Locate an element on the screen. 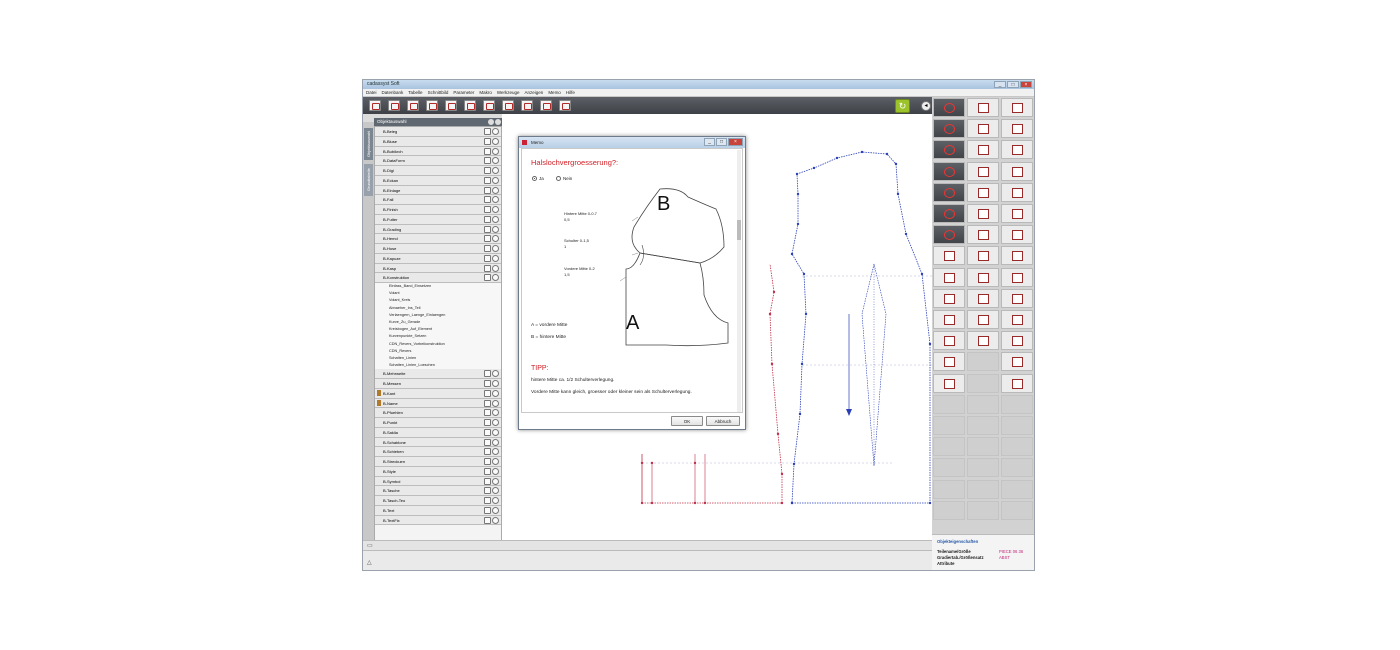 Image resolution: width=1400 pixels, height=650 pixels. export-icon is located at coordinates (546, 105).